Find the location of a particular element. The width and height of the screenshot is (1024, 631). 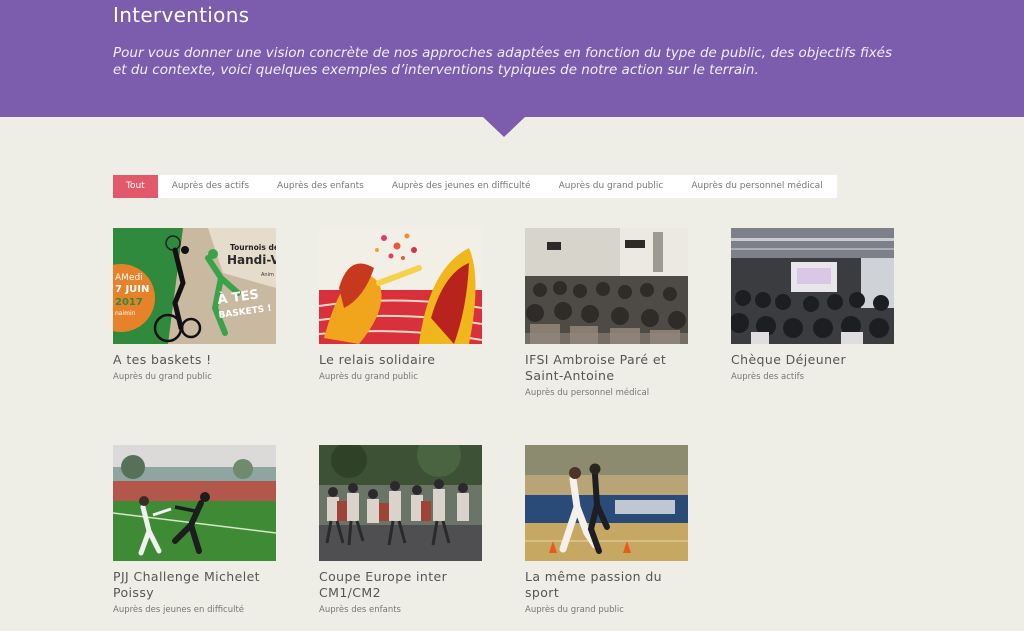

card-title: La même passion du sport is located at coordinates (606, 585).